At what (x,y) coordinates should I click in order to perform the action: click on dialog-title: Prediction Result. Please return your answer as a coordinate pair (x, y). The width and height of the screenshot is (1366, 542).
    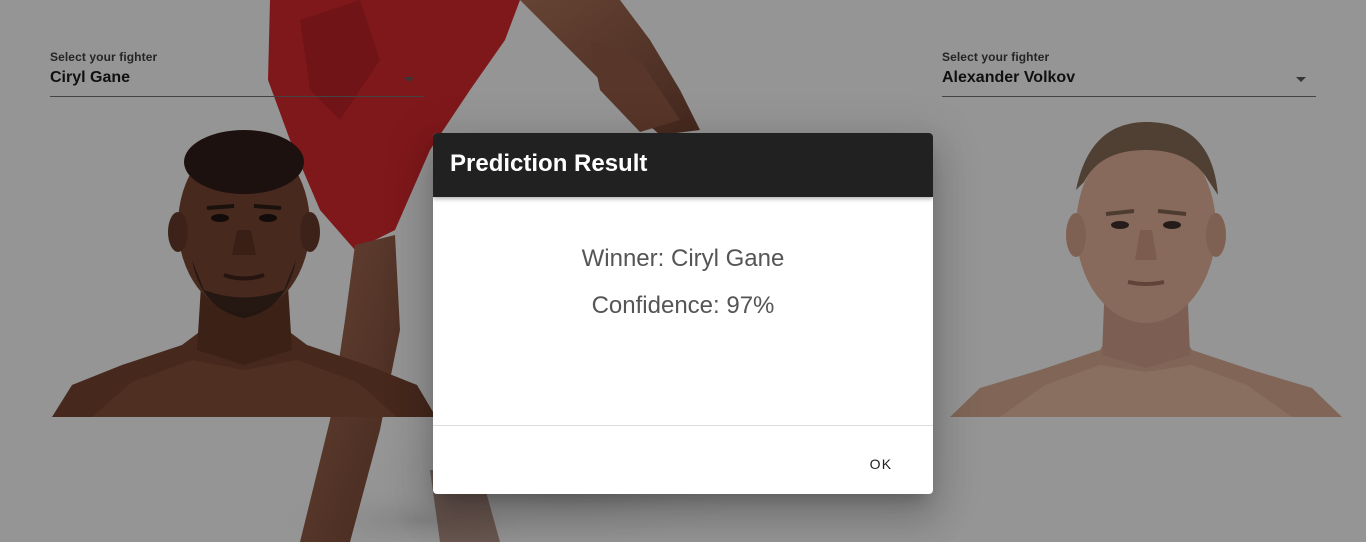
    Looking at the image, I should click on (549, 163).